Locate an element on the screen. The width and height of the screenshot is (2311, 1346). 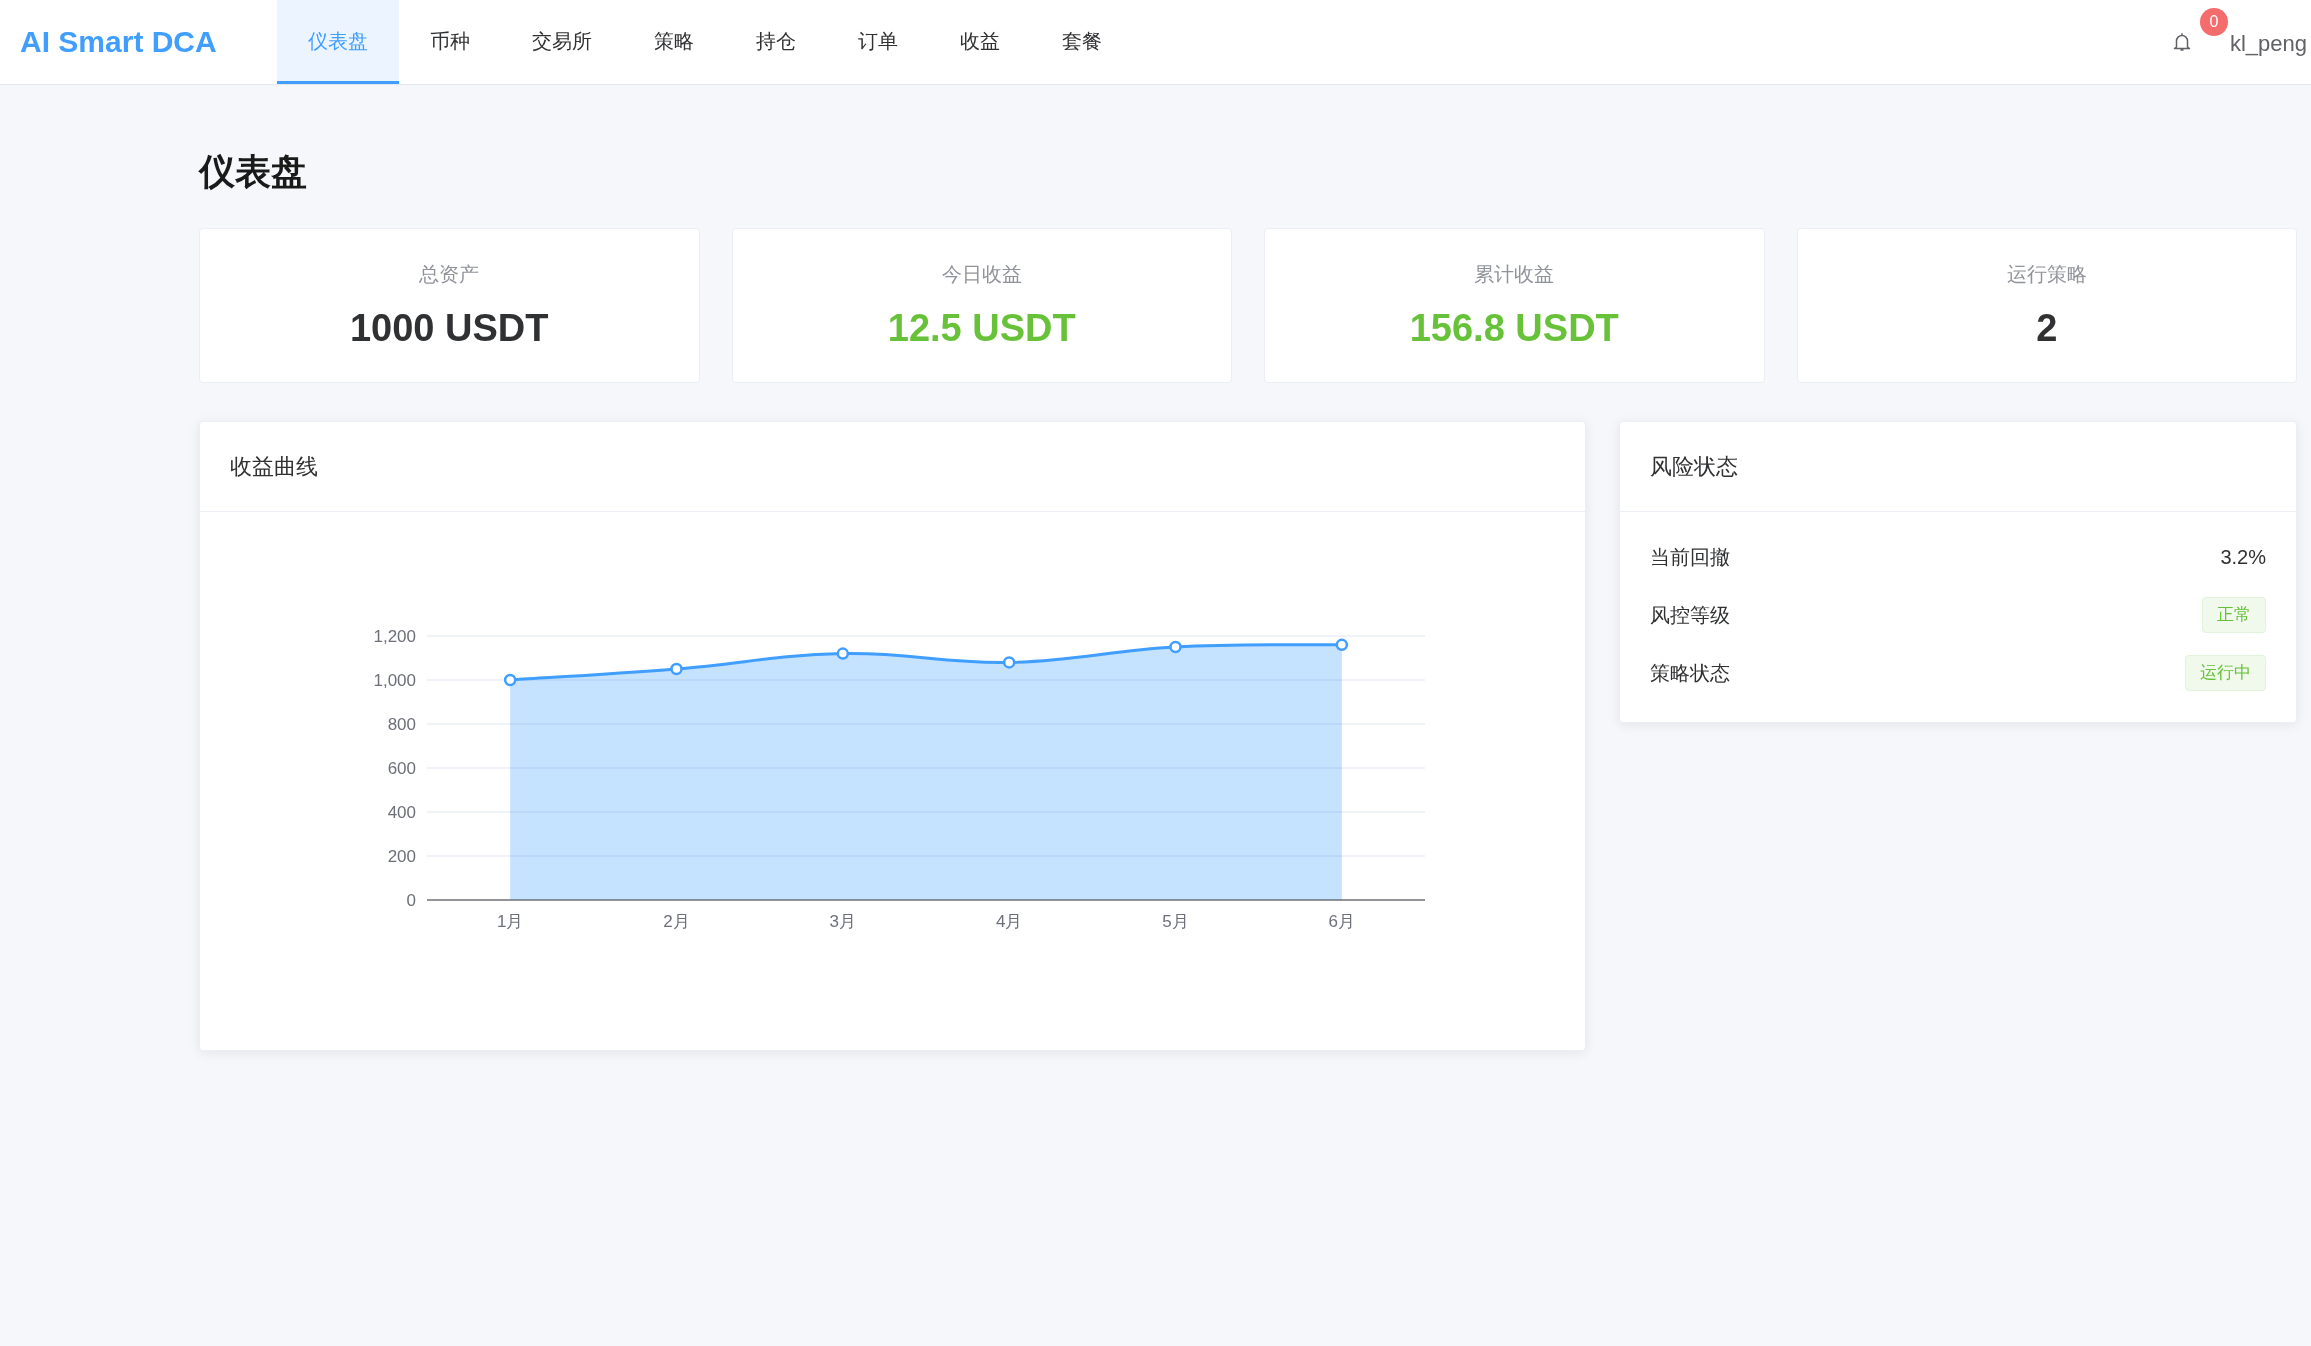
nav-tab: 订单 is located at coordinates (877, 42).